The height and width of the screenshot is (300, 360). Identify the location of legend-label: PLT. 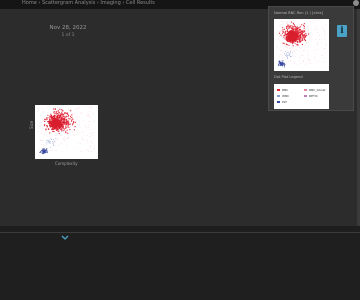
(284, 102).